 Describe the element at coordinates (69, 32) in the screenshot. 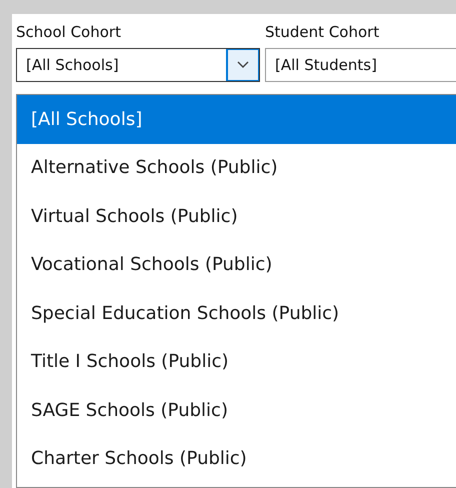

I see `filter-label: School Cohort` at that location.